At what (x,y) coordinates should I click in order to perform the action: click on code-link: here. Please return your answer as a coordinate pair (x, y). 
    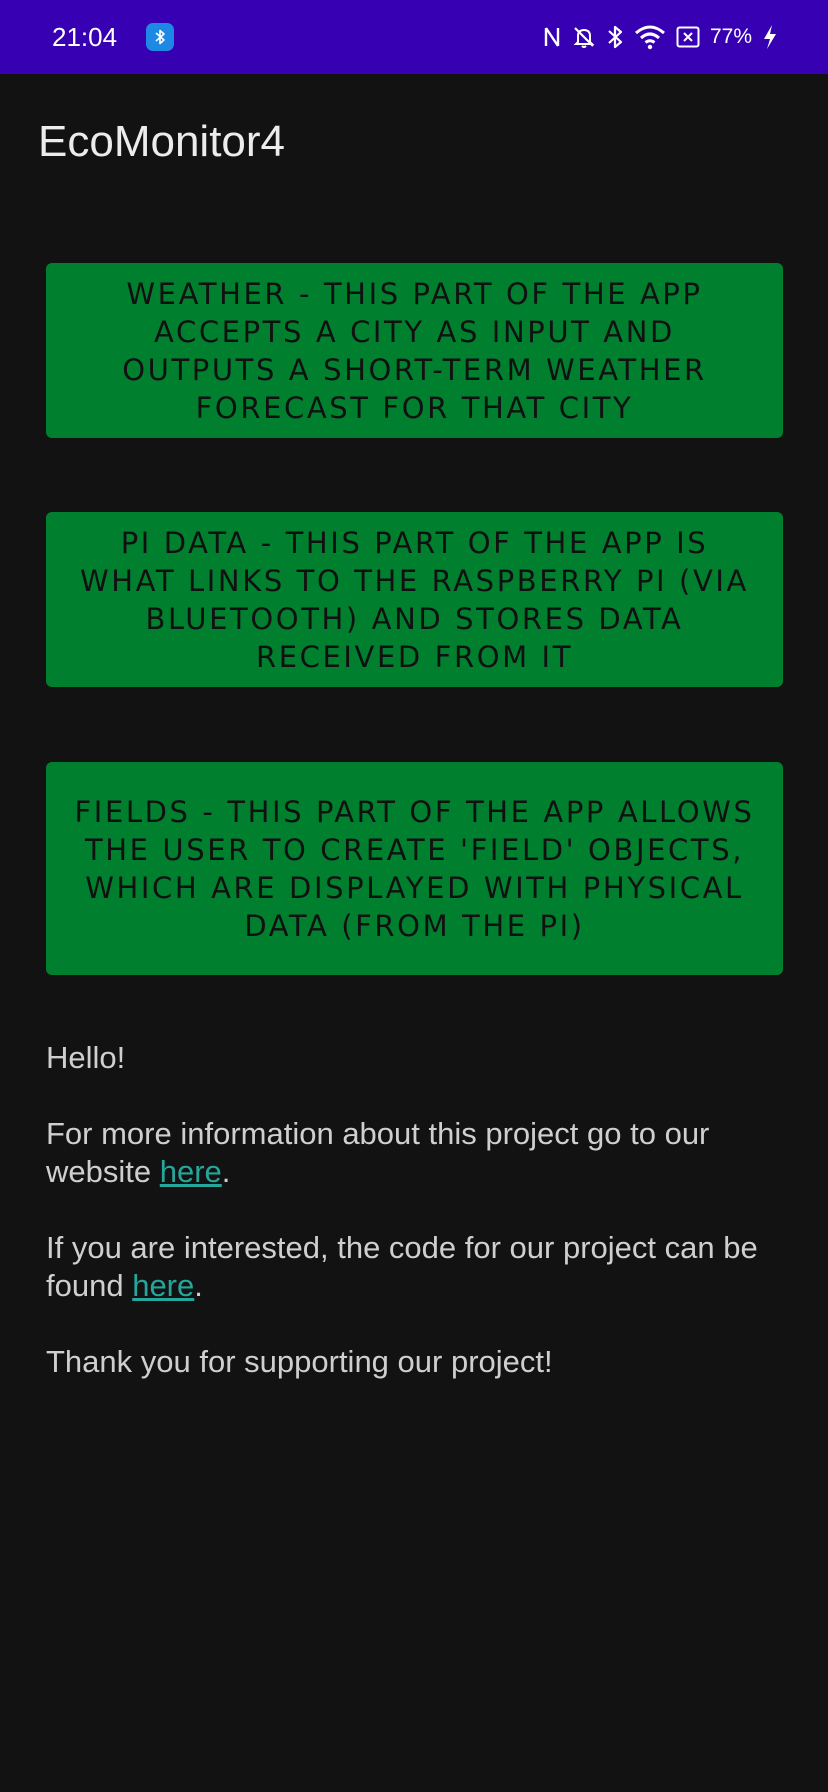
    Looking at the image, I should click on (163, 1285).